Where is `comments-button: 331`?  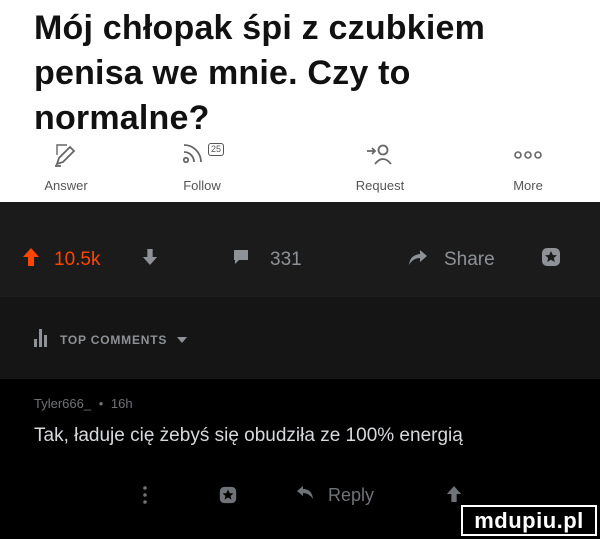
comments-button: 331 is located at coordinates (267, 260).